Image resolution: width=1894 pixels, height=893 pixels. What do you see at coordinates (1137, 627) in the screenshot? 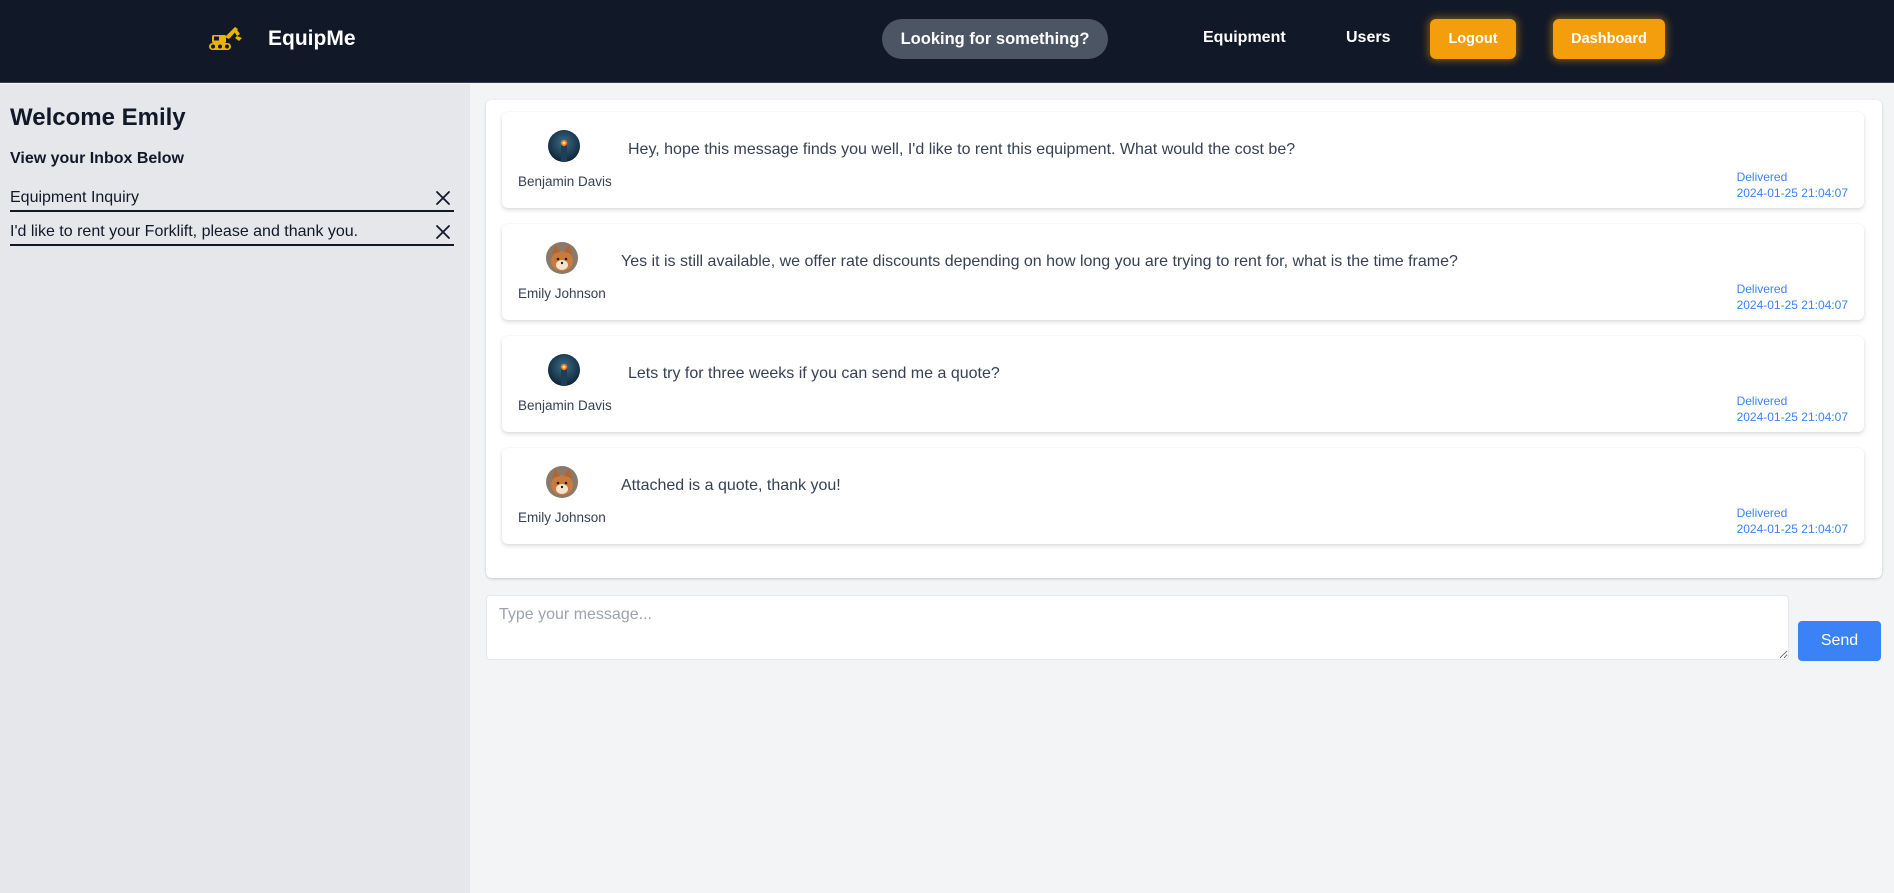
I see `message-input` at bounding box center [1137, 627].